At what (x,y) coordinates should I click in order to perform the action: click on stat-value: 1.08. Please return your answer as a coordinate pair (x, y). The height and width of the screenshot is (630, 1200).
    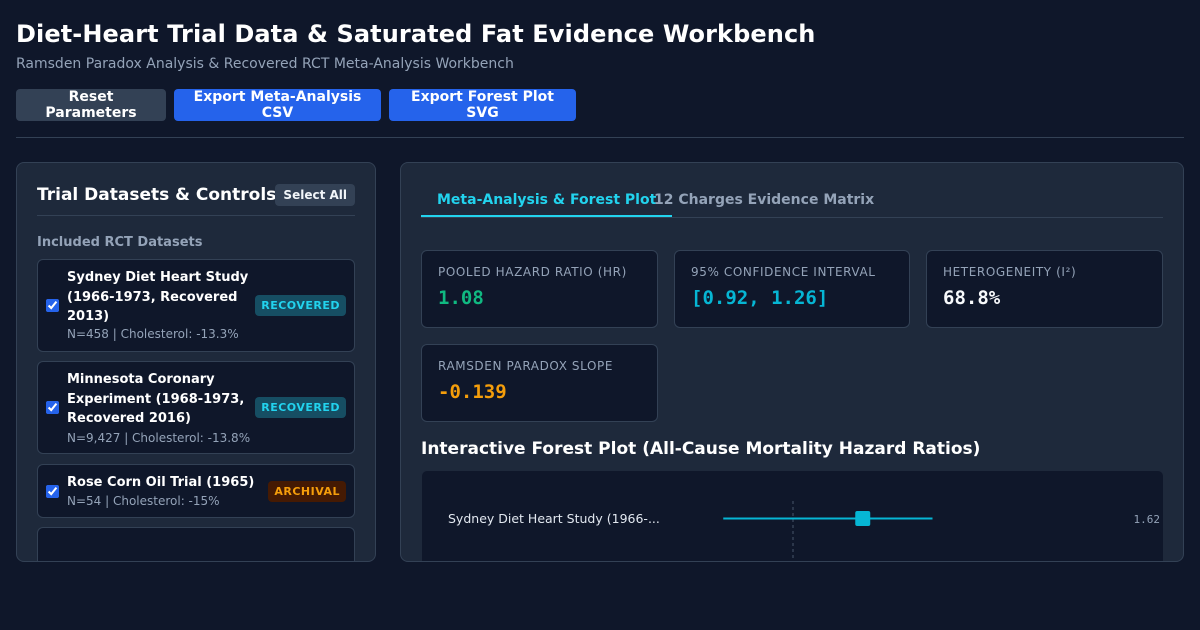
    Looking at the image, I should click on (461, 298).